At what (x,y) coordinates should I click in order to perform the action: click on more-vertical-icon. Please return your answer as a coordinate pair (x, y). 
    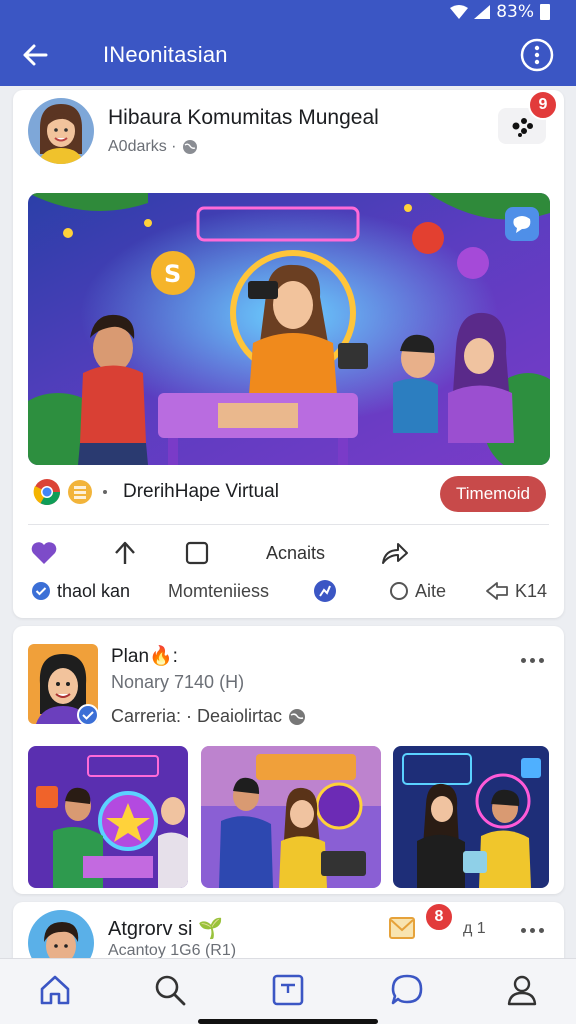
    Looking at the image, I should click on (537, 55).